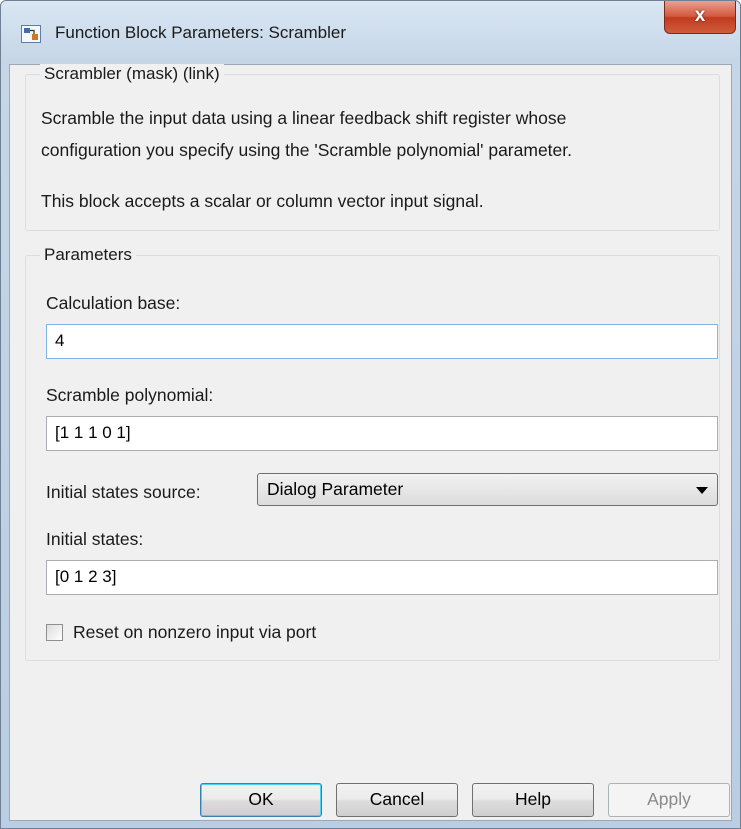 Image resolution: width=741 pixels, height=829 pixels. Describe the element at coordinates (54, 632) in the screenshot. I see `reset-on-nonzero-checkbox` at that location.